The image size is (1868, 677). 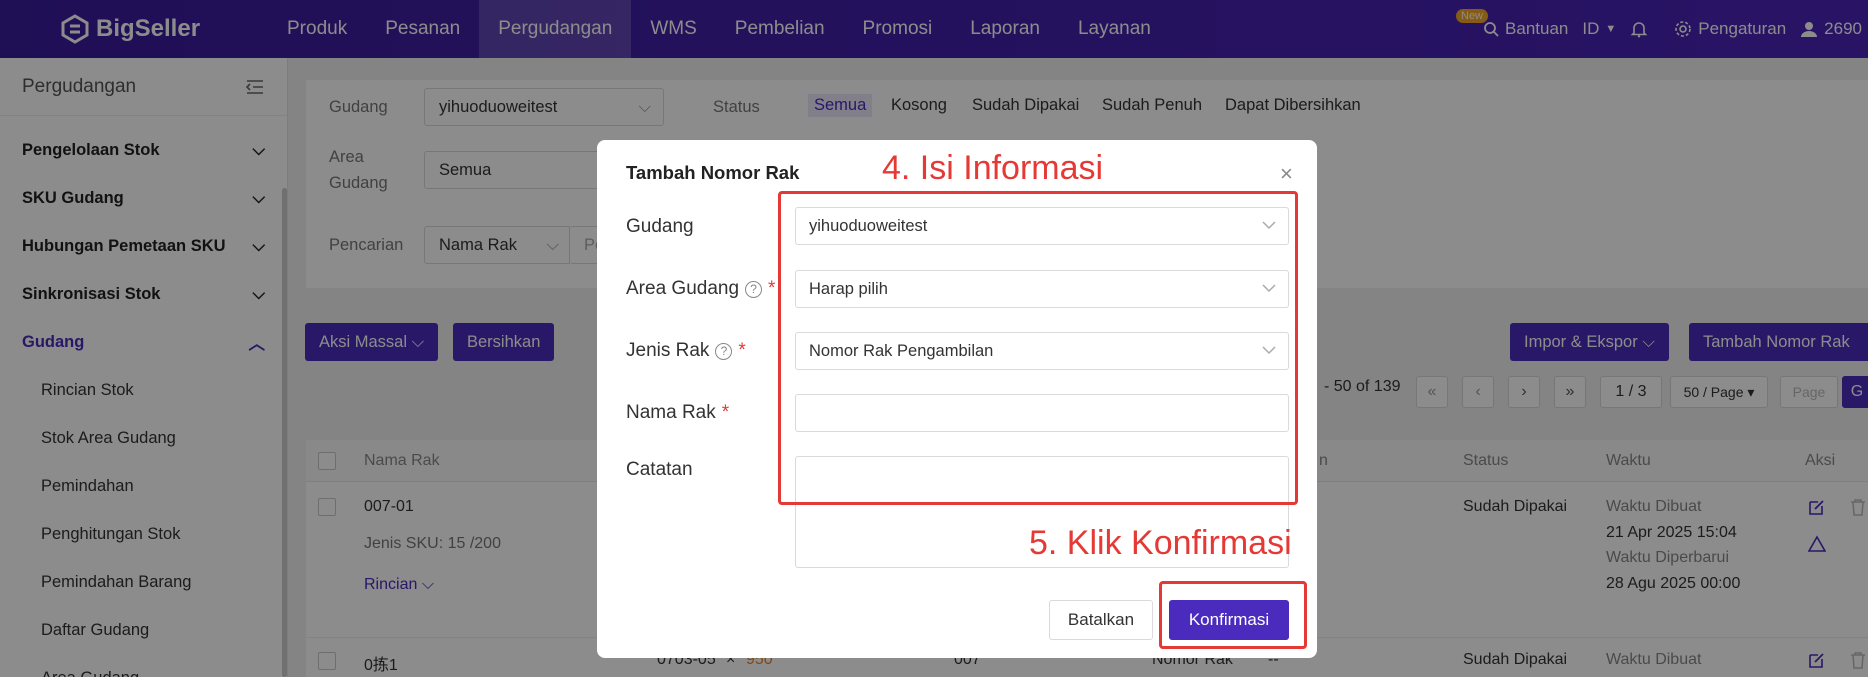 What do you see at coordinates (993, 168) in the screenshot?
I see `annotation-step-4: 4. Isi Informasi` at bounding box center [993, 168].